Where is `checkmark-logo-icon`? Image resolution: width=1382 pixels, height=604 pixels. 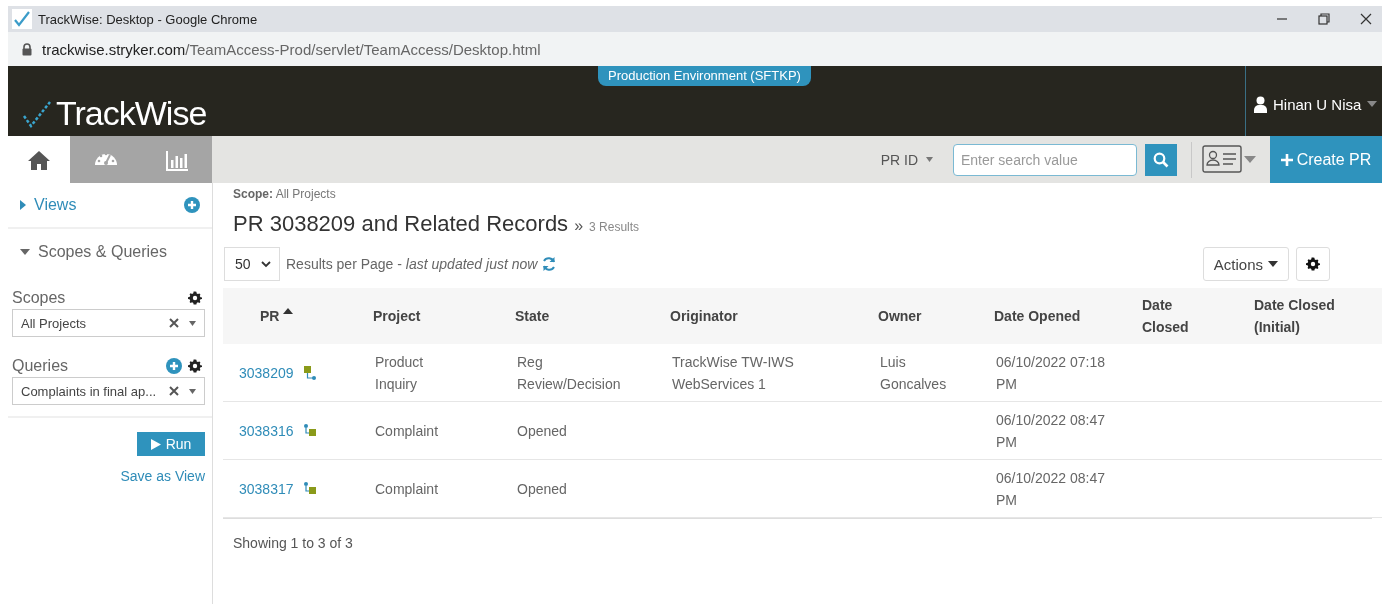 checkmark-logo-icon is located at coordinates (38, 115).